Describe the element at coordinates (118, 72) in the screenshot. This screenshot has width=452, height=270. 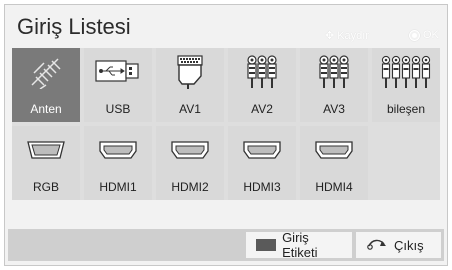
I see `usb-icon` at that location.